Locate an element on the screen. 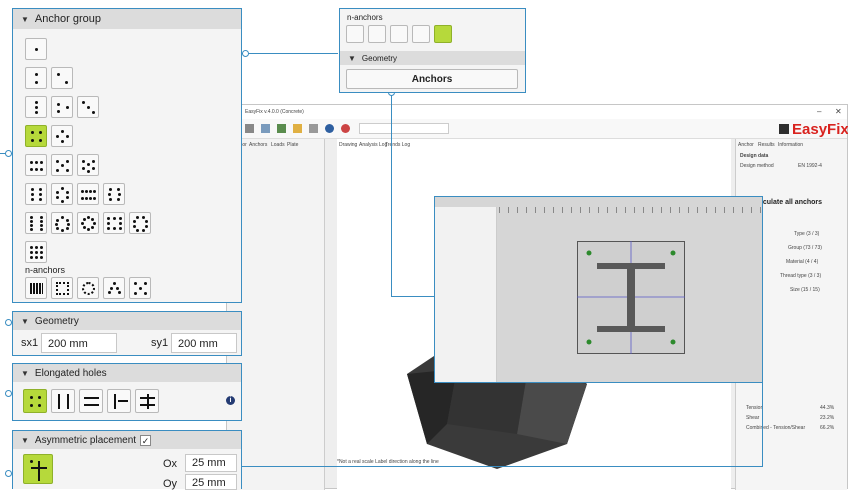 The height and width of the screenshot is (490, 848). pattern-2-diagonal-button is located at coordinates (62, 78).